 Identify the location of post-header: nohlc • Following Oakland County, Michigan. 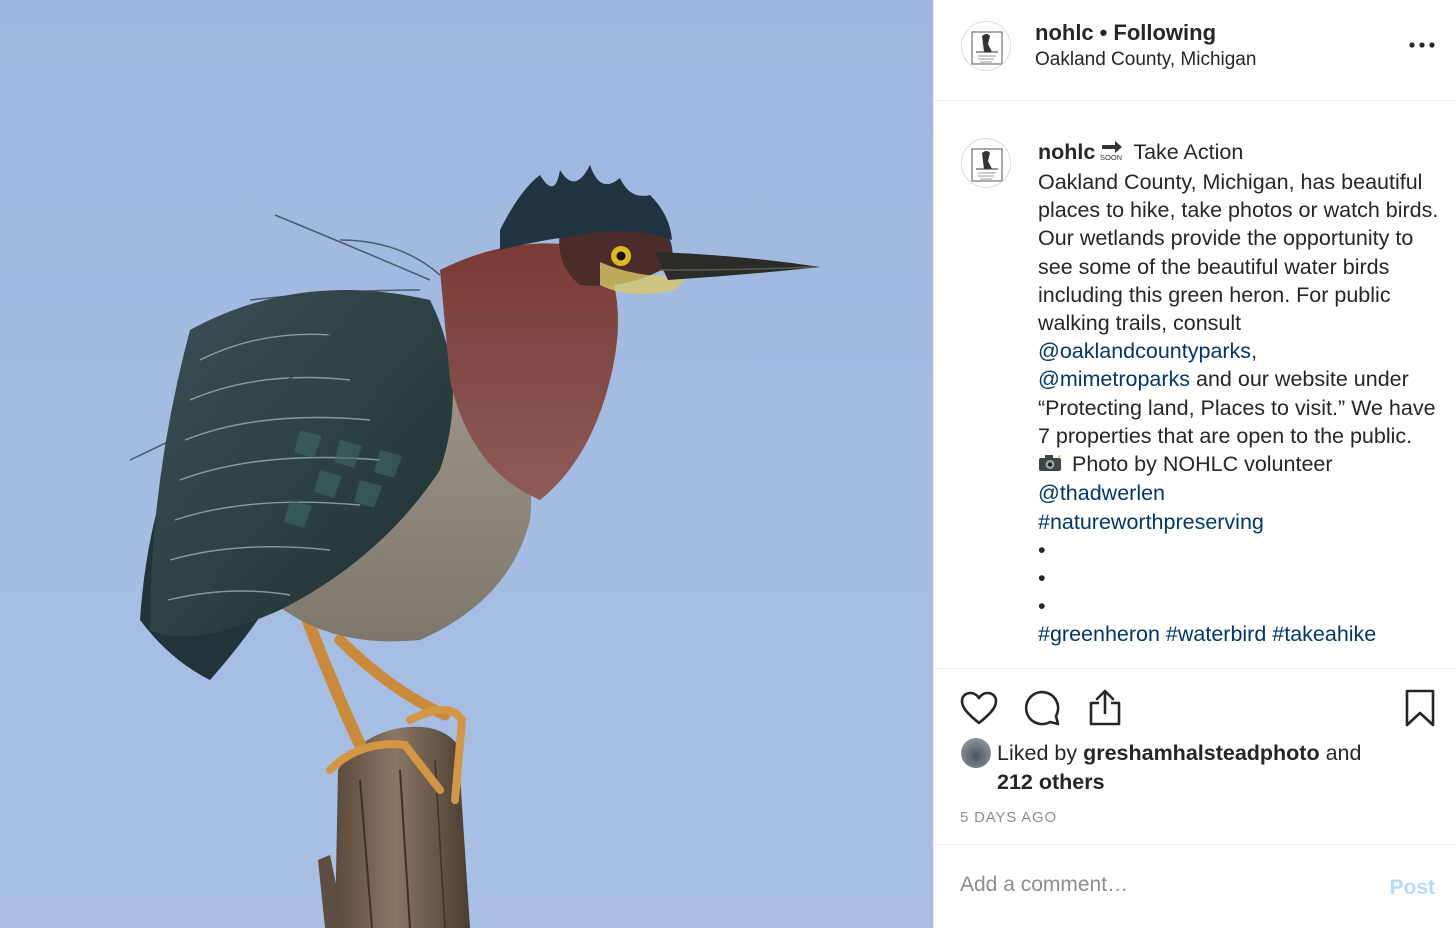
(1195, 50).